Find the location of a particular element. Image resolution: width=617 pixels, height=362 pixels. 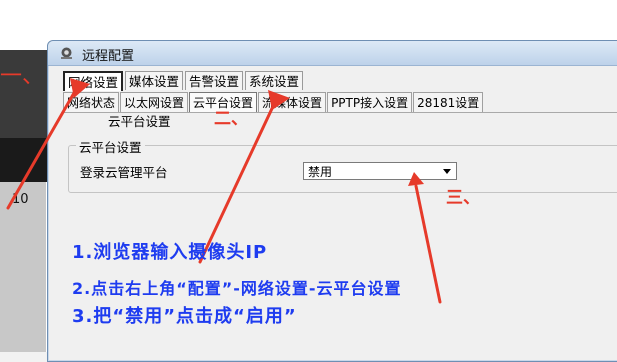

arrowhead-select is located at coordinates (416, 179).